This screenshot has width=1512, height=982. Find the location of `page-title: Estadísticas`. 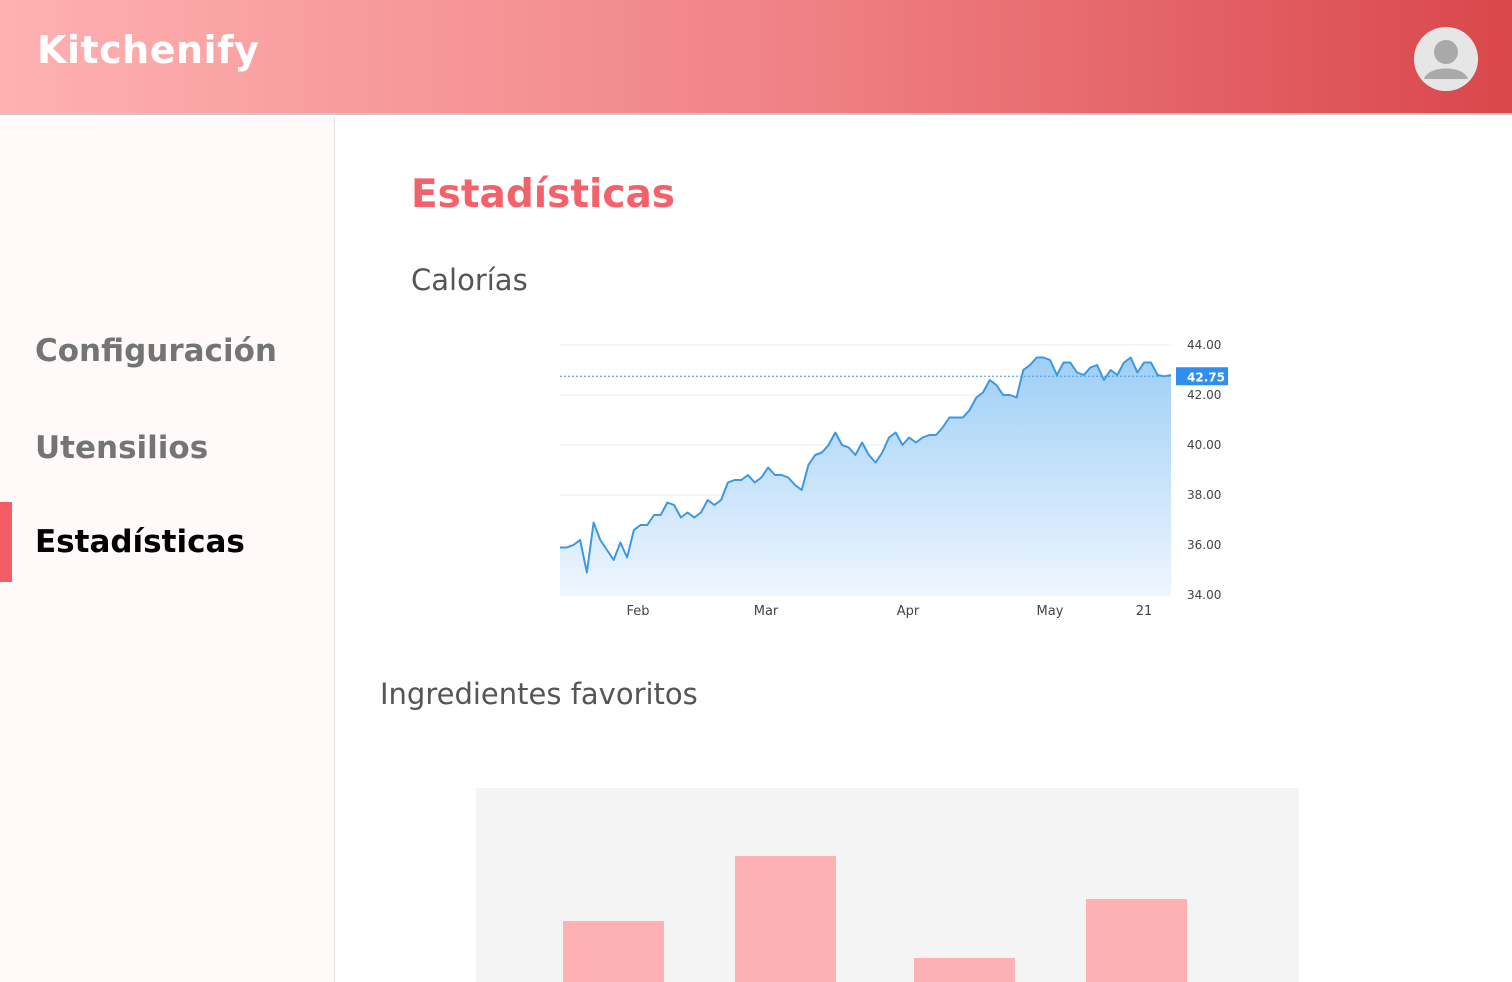

page-title: Estadísticas is located at coordinates (543, 194).